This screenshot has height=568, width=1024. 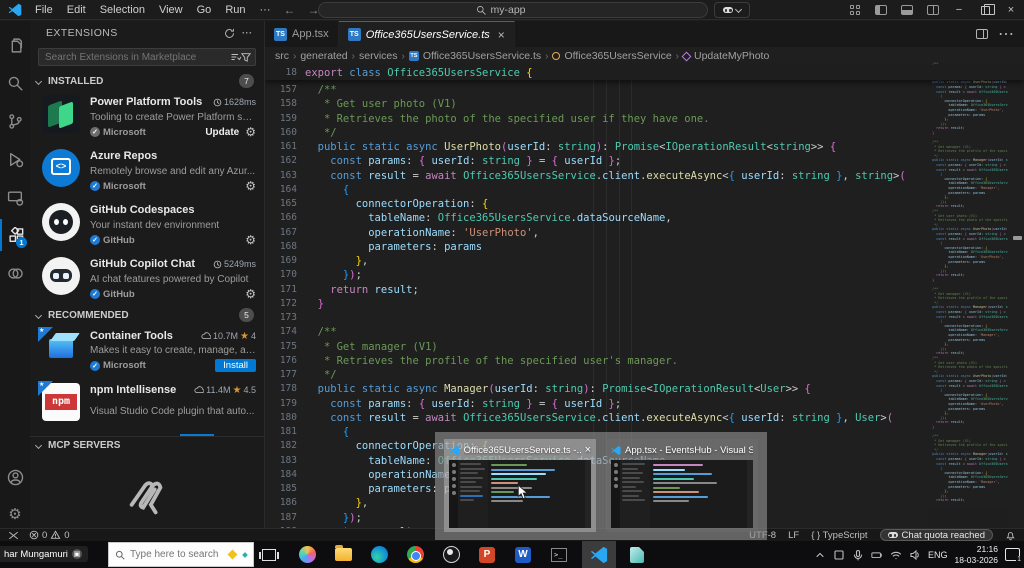 I want to click on line-number: 183, so click(x=285, y=461).